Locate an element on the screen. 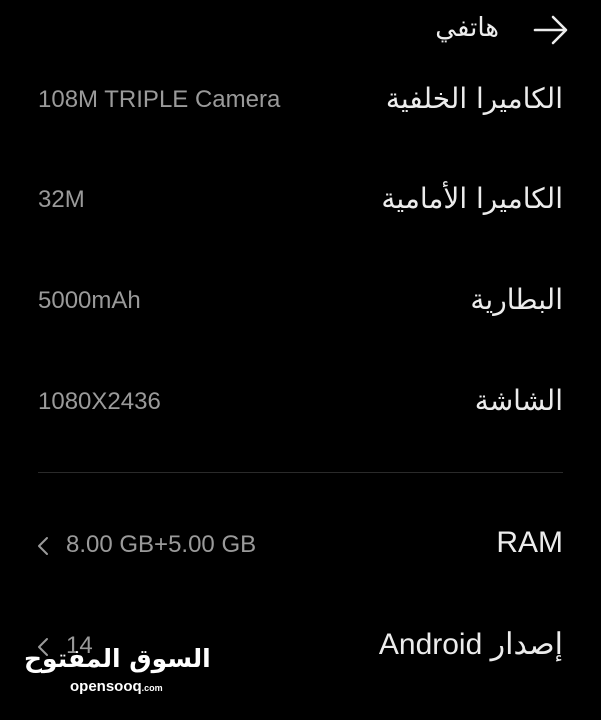 This screenshot has width=601, height=720. watermark-arabic-text: السوق المفتوح is located at coordinates (117, 658).